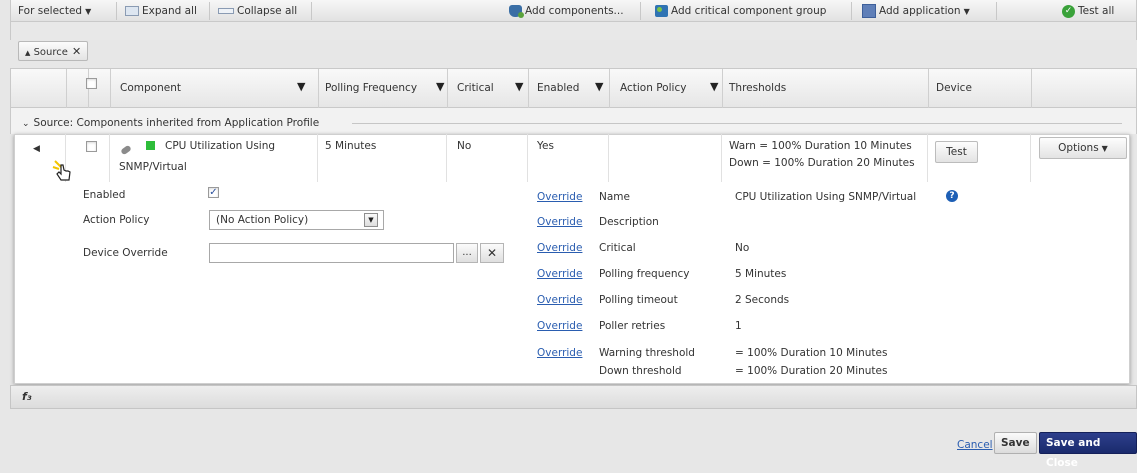  Describe the element at coordinates (647, 353) in the screenshot. I see `detail-warning-threshold-label: Warning threshold` at that location.